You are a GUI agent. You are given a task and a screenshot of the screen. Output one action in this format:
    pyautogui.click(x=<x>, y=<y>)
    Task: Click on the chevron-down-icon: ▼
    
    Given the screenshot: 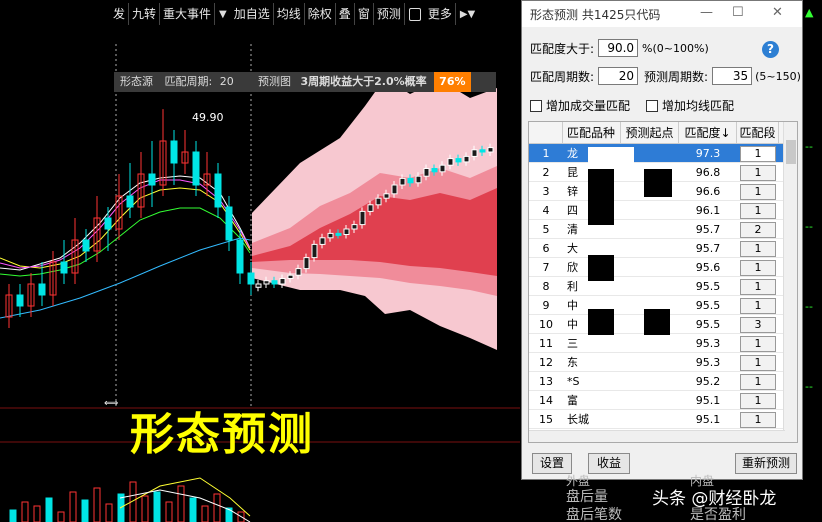 What is the action you would take?
    pyautogui.click(x=223, y=14)
    